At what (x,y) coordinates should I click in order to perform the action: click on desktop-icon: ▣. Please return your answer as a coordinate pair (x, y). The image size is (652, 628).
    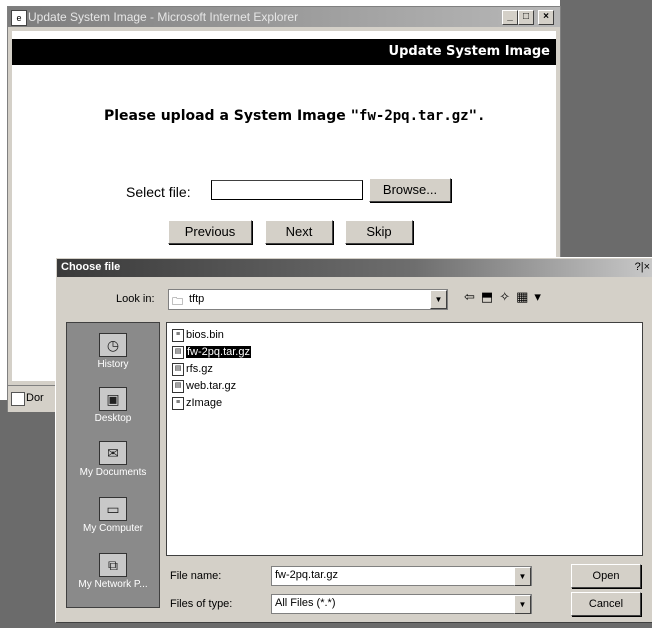
    Looking at the image, I should click on (113, 399).